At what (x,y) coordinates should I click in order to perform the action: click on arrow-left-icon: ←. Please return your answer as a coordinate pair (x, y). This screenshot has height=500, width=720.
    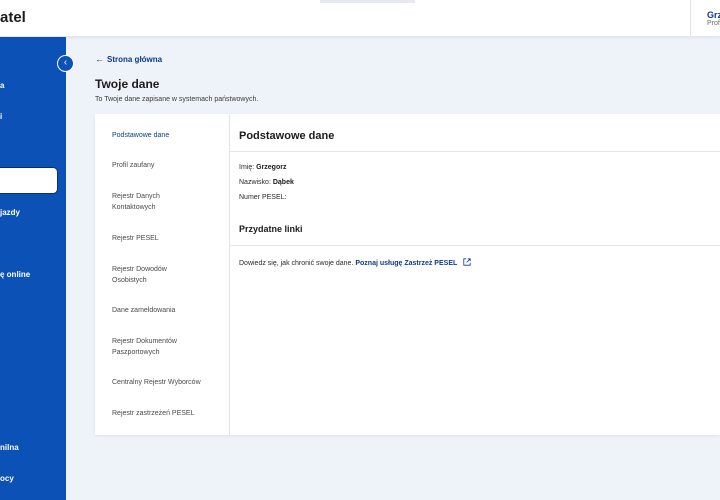
    Looking at the image, I should click on (99, 59).